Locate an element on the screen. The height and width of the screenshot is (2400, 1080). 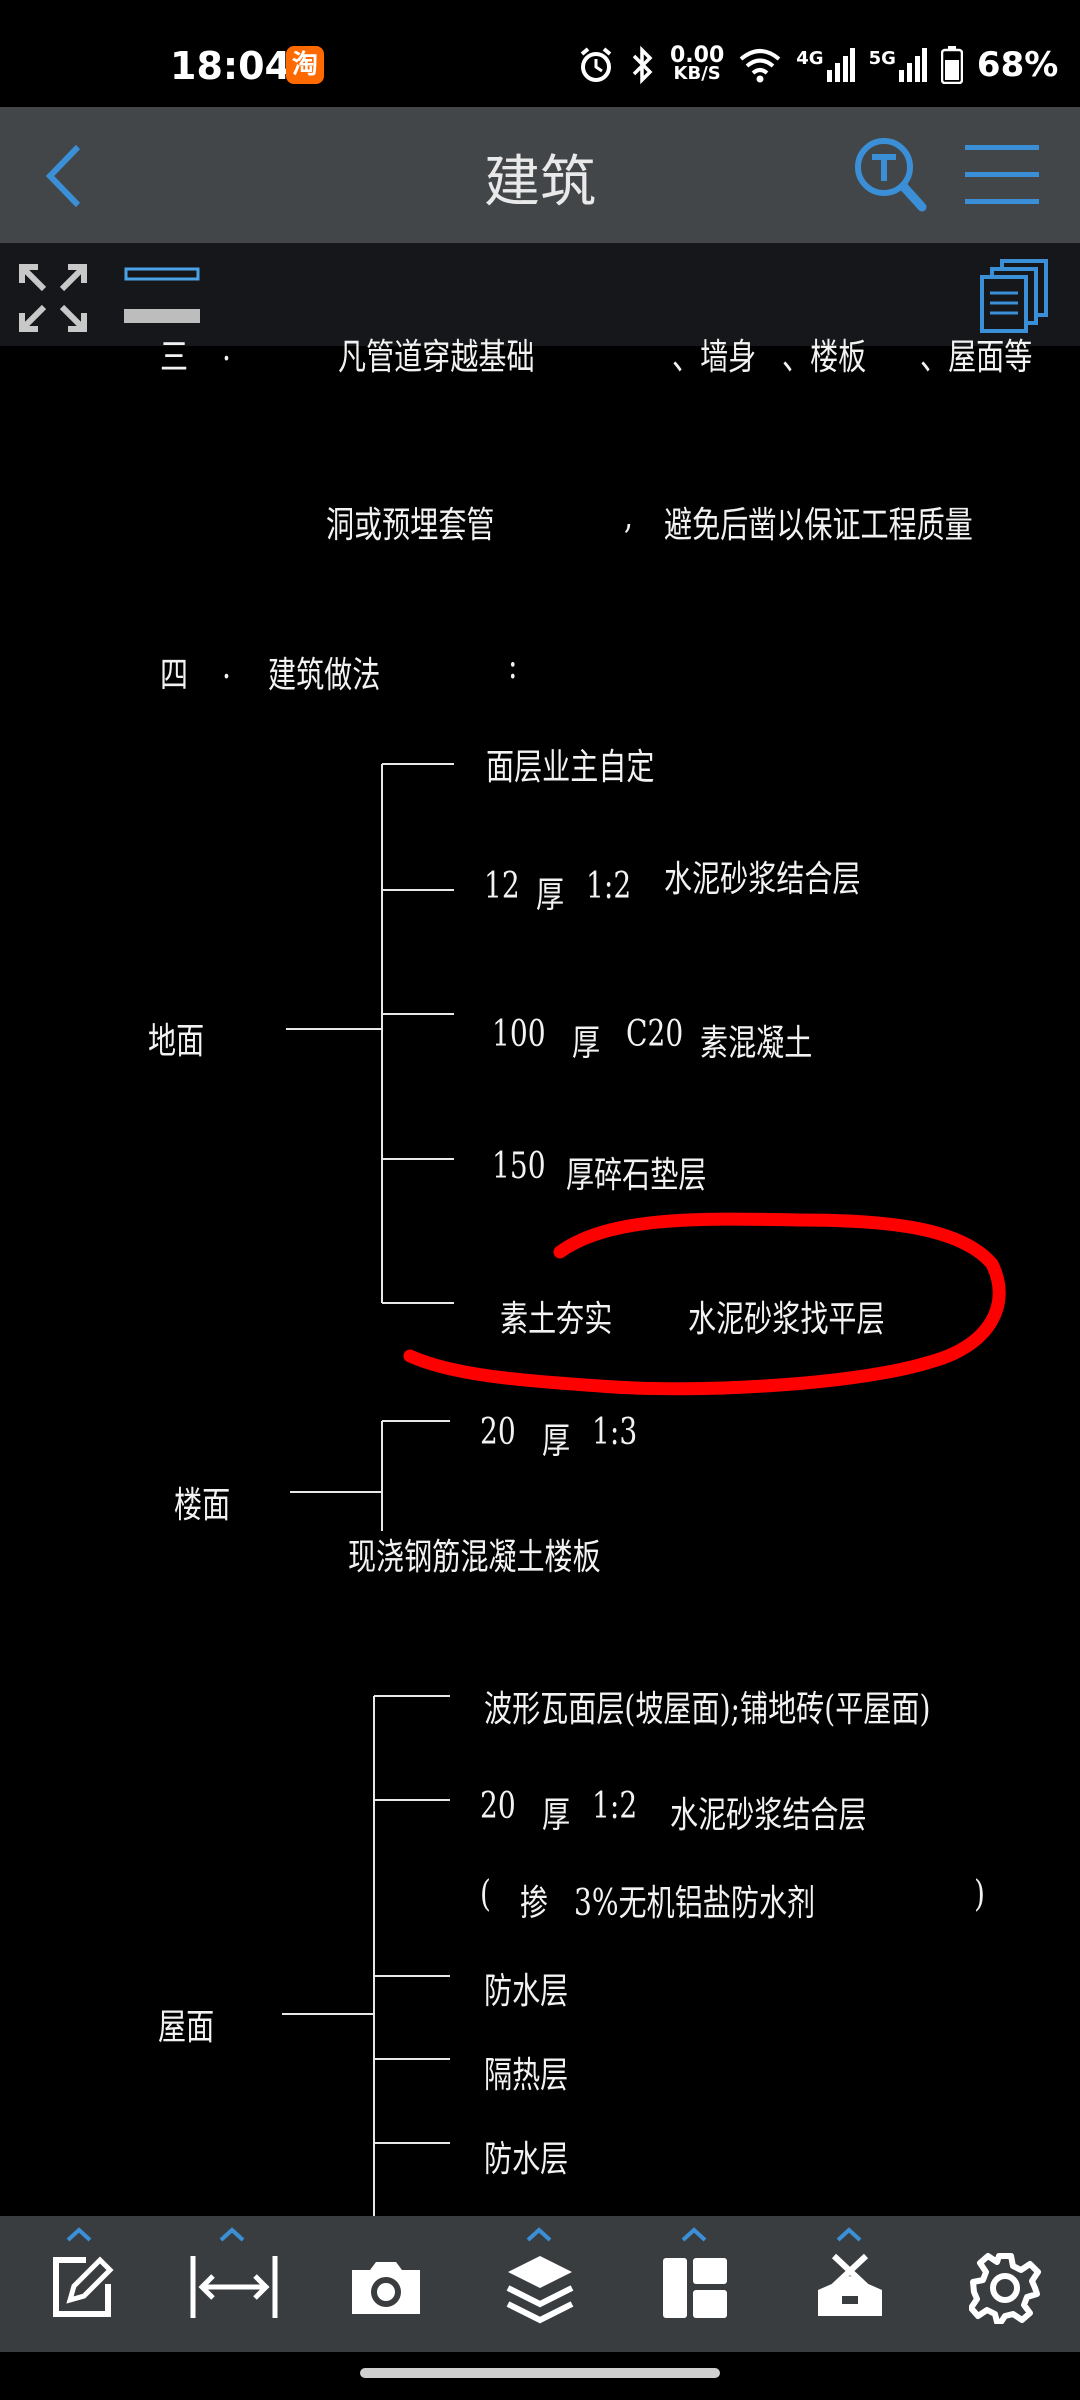
pages-icon is located at coordinates (1015, 297).